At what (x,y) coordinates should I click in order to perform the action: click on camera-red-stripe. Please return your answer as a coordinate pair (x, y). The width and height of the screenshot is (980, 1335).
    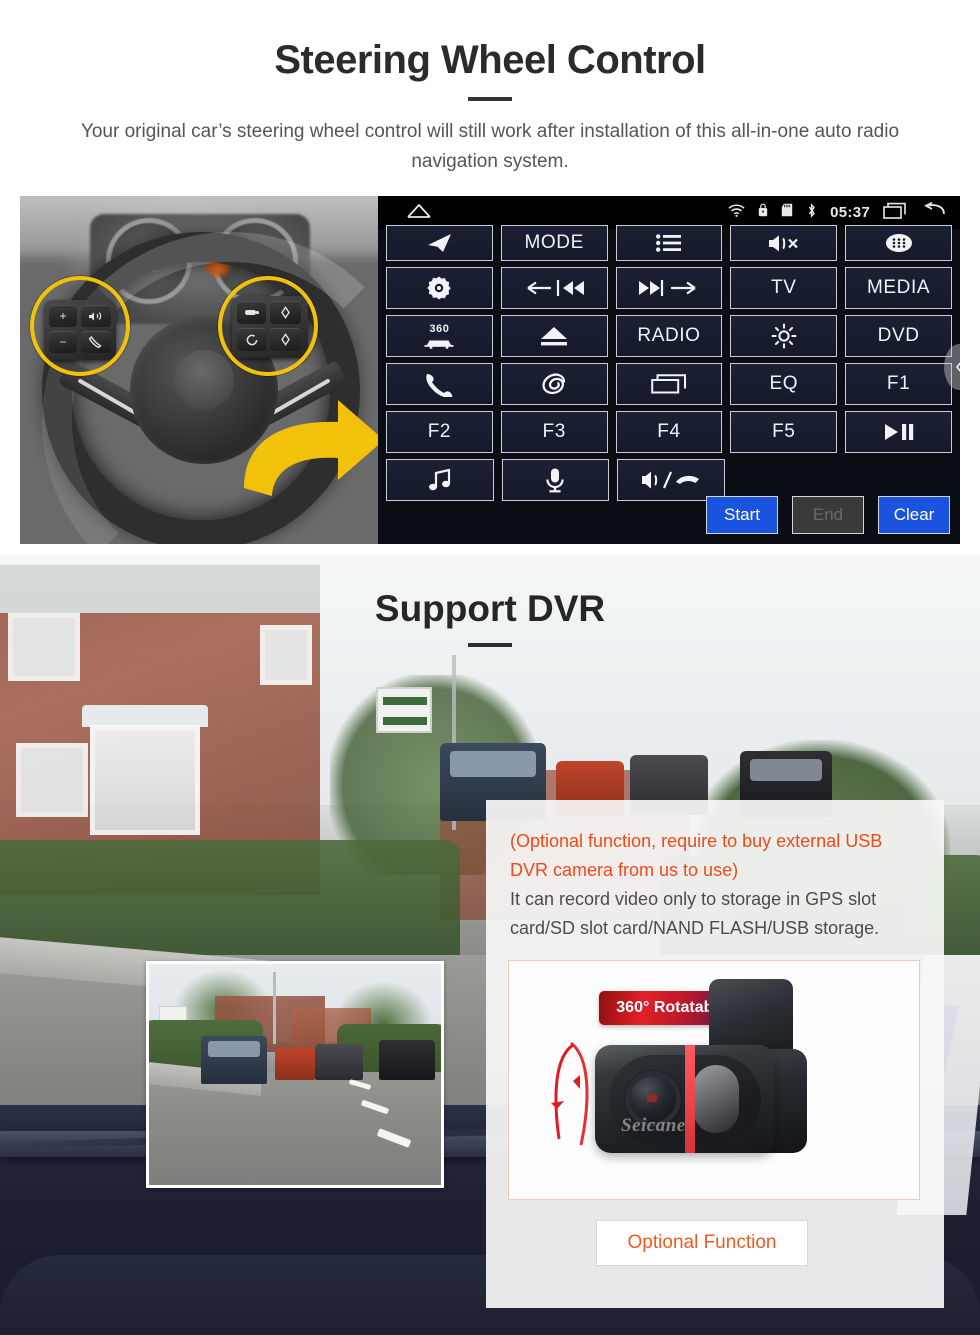
    Looking at the image, I should click on (690, 1099).